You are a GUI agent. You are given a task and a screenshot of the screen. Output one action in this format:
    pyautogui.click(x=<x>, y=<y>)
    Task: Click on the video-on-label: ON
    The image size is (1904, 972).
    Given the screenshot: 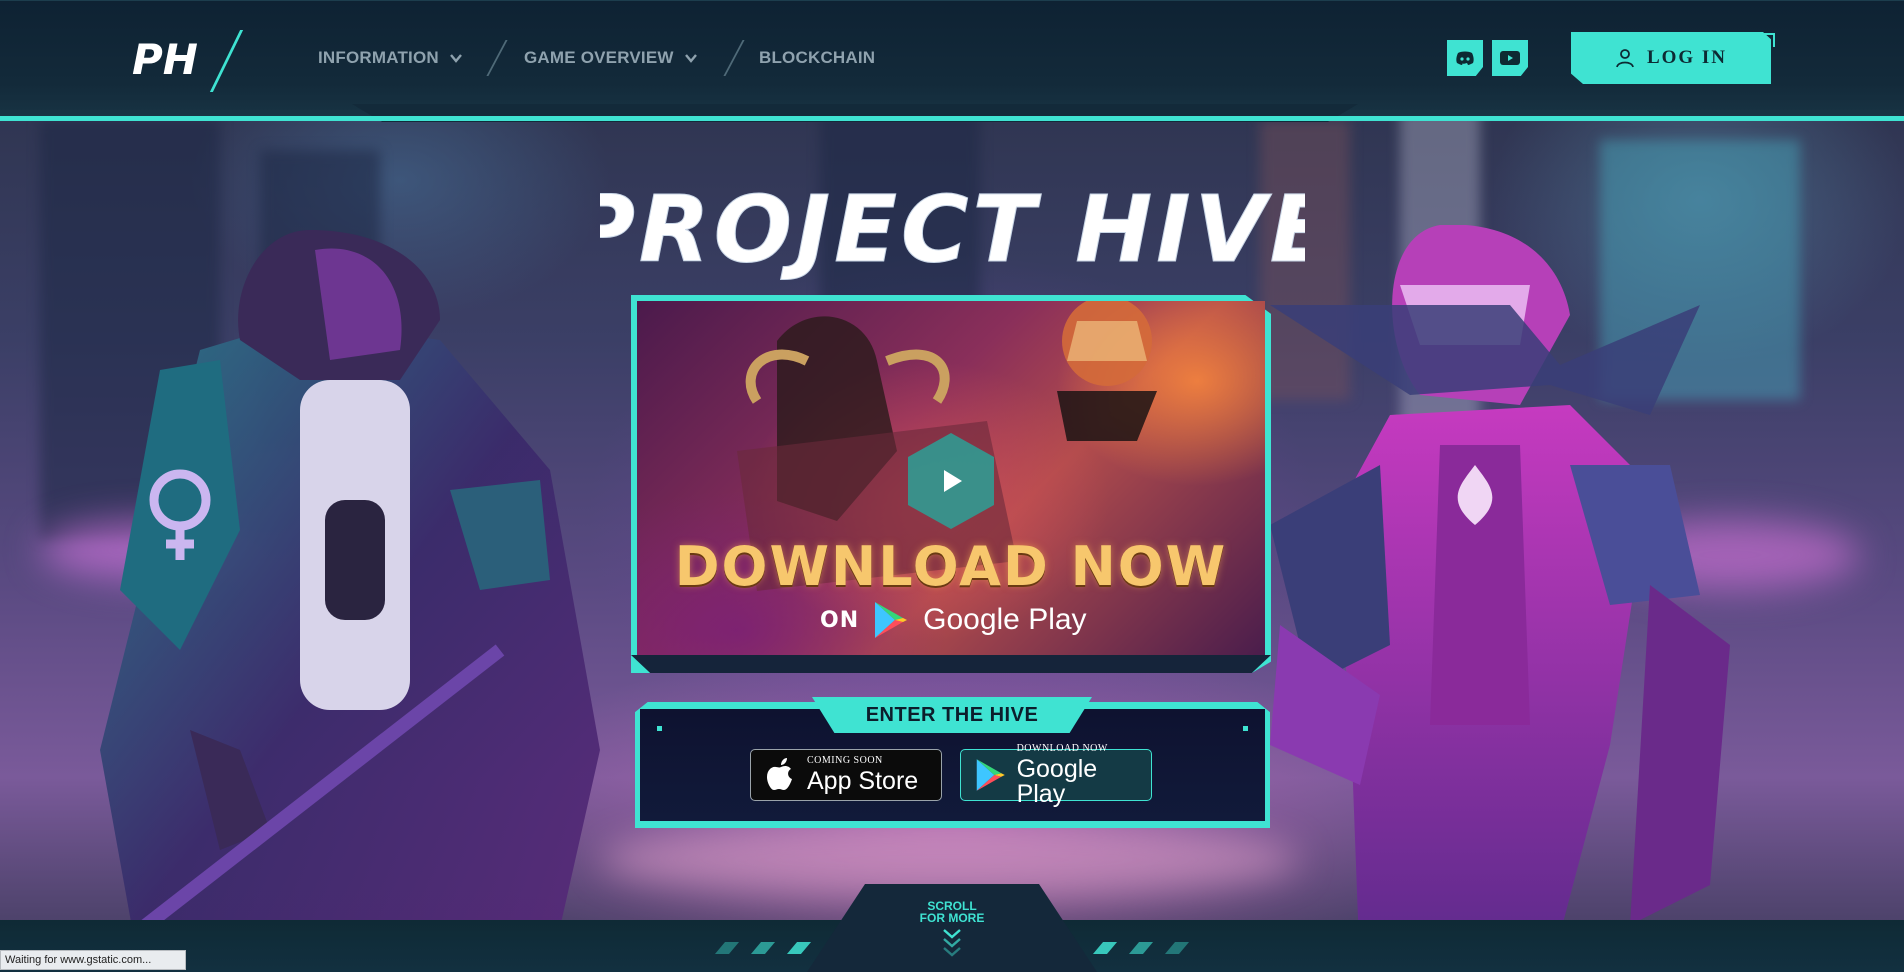 What is the action you would take?
    pyautogui.click(x=840, y=620)
    